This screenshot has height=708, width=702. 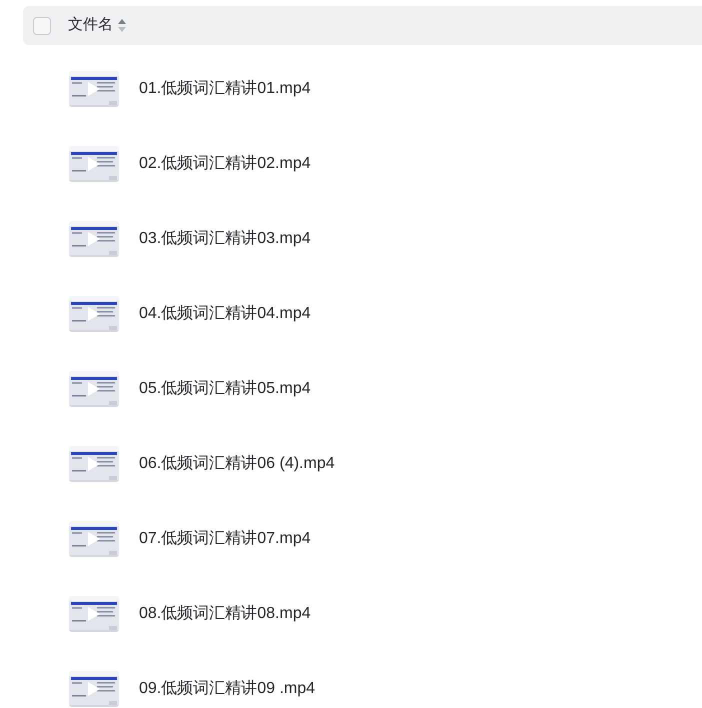 I want to click on file-name: 06.低频词汇精讲06 (4).mp4, so click(x=237, y=464).